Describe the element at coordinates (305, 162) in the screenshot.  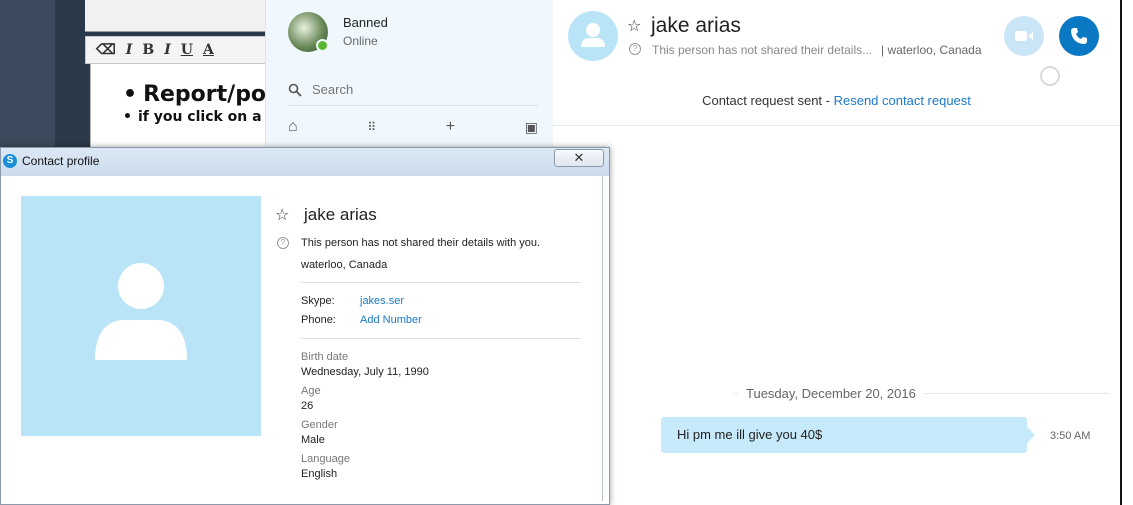
I see `dialog-titlebar: S Contact profile ✕` at that location.